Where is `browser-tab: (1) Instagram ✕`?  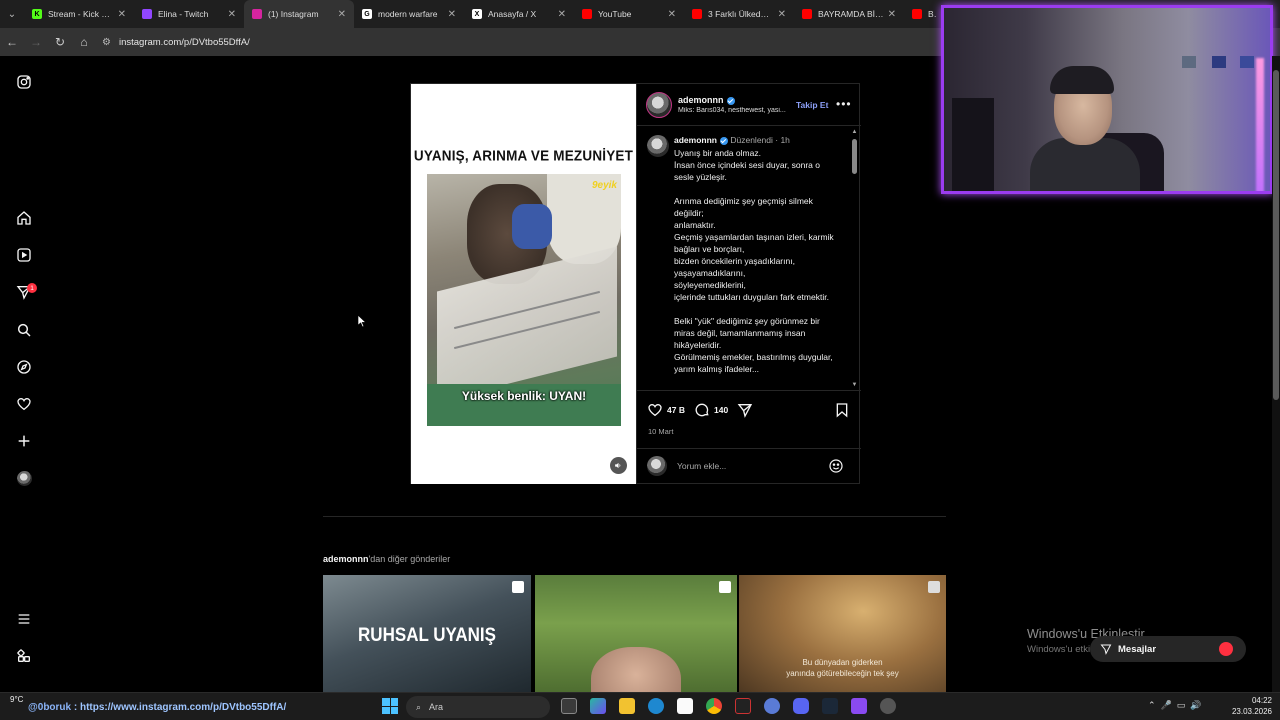 browser-tab: (1) Instagram ✕ is located at coordinates (299, 14).